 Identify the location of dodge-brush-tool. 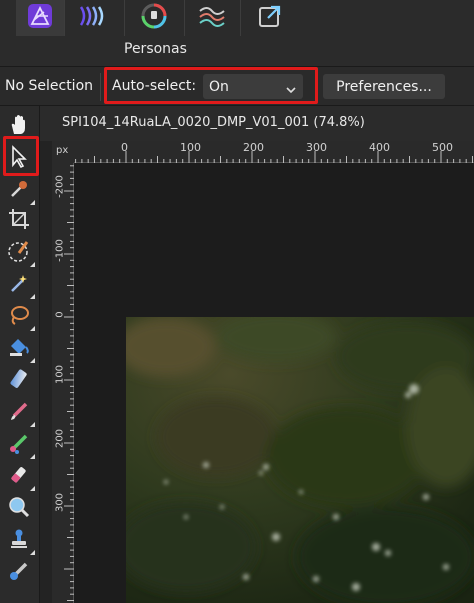
(19, 445).